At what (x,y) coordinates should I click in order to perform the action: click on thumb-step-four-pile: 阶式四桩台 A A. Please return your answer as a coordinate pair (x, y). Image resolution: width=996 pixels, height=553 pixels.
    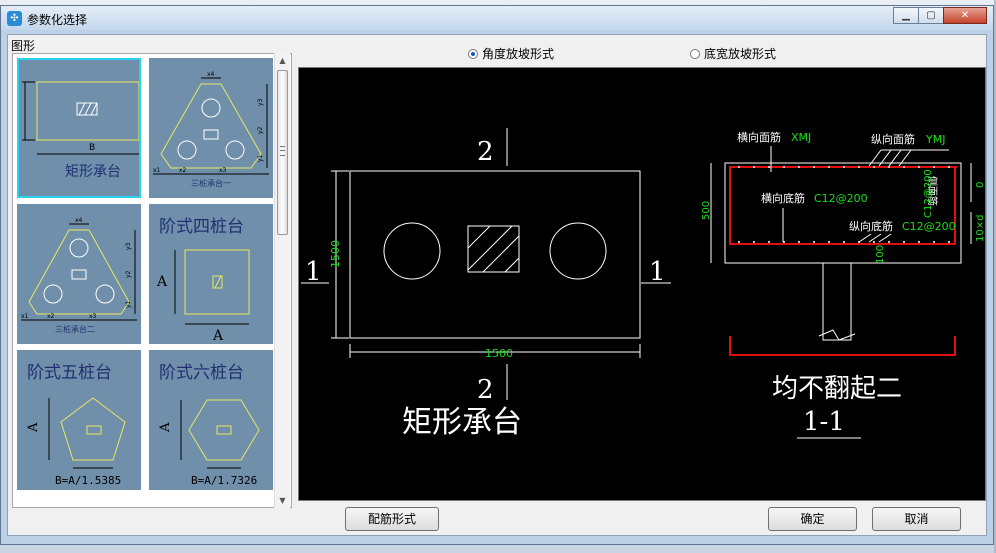
    Looking at the image, I should click on (211, 274).